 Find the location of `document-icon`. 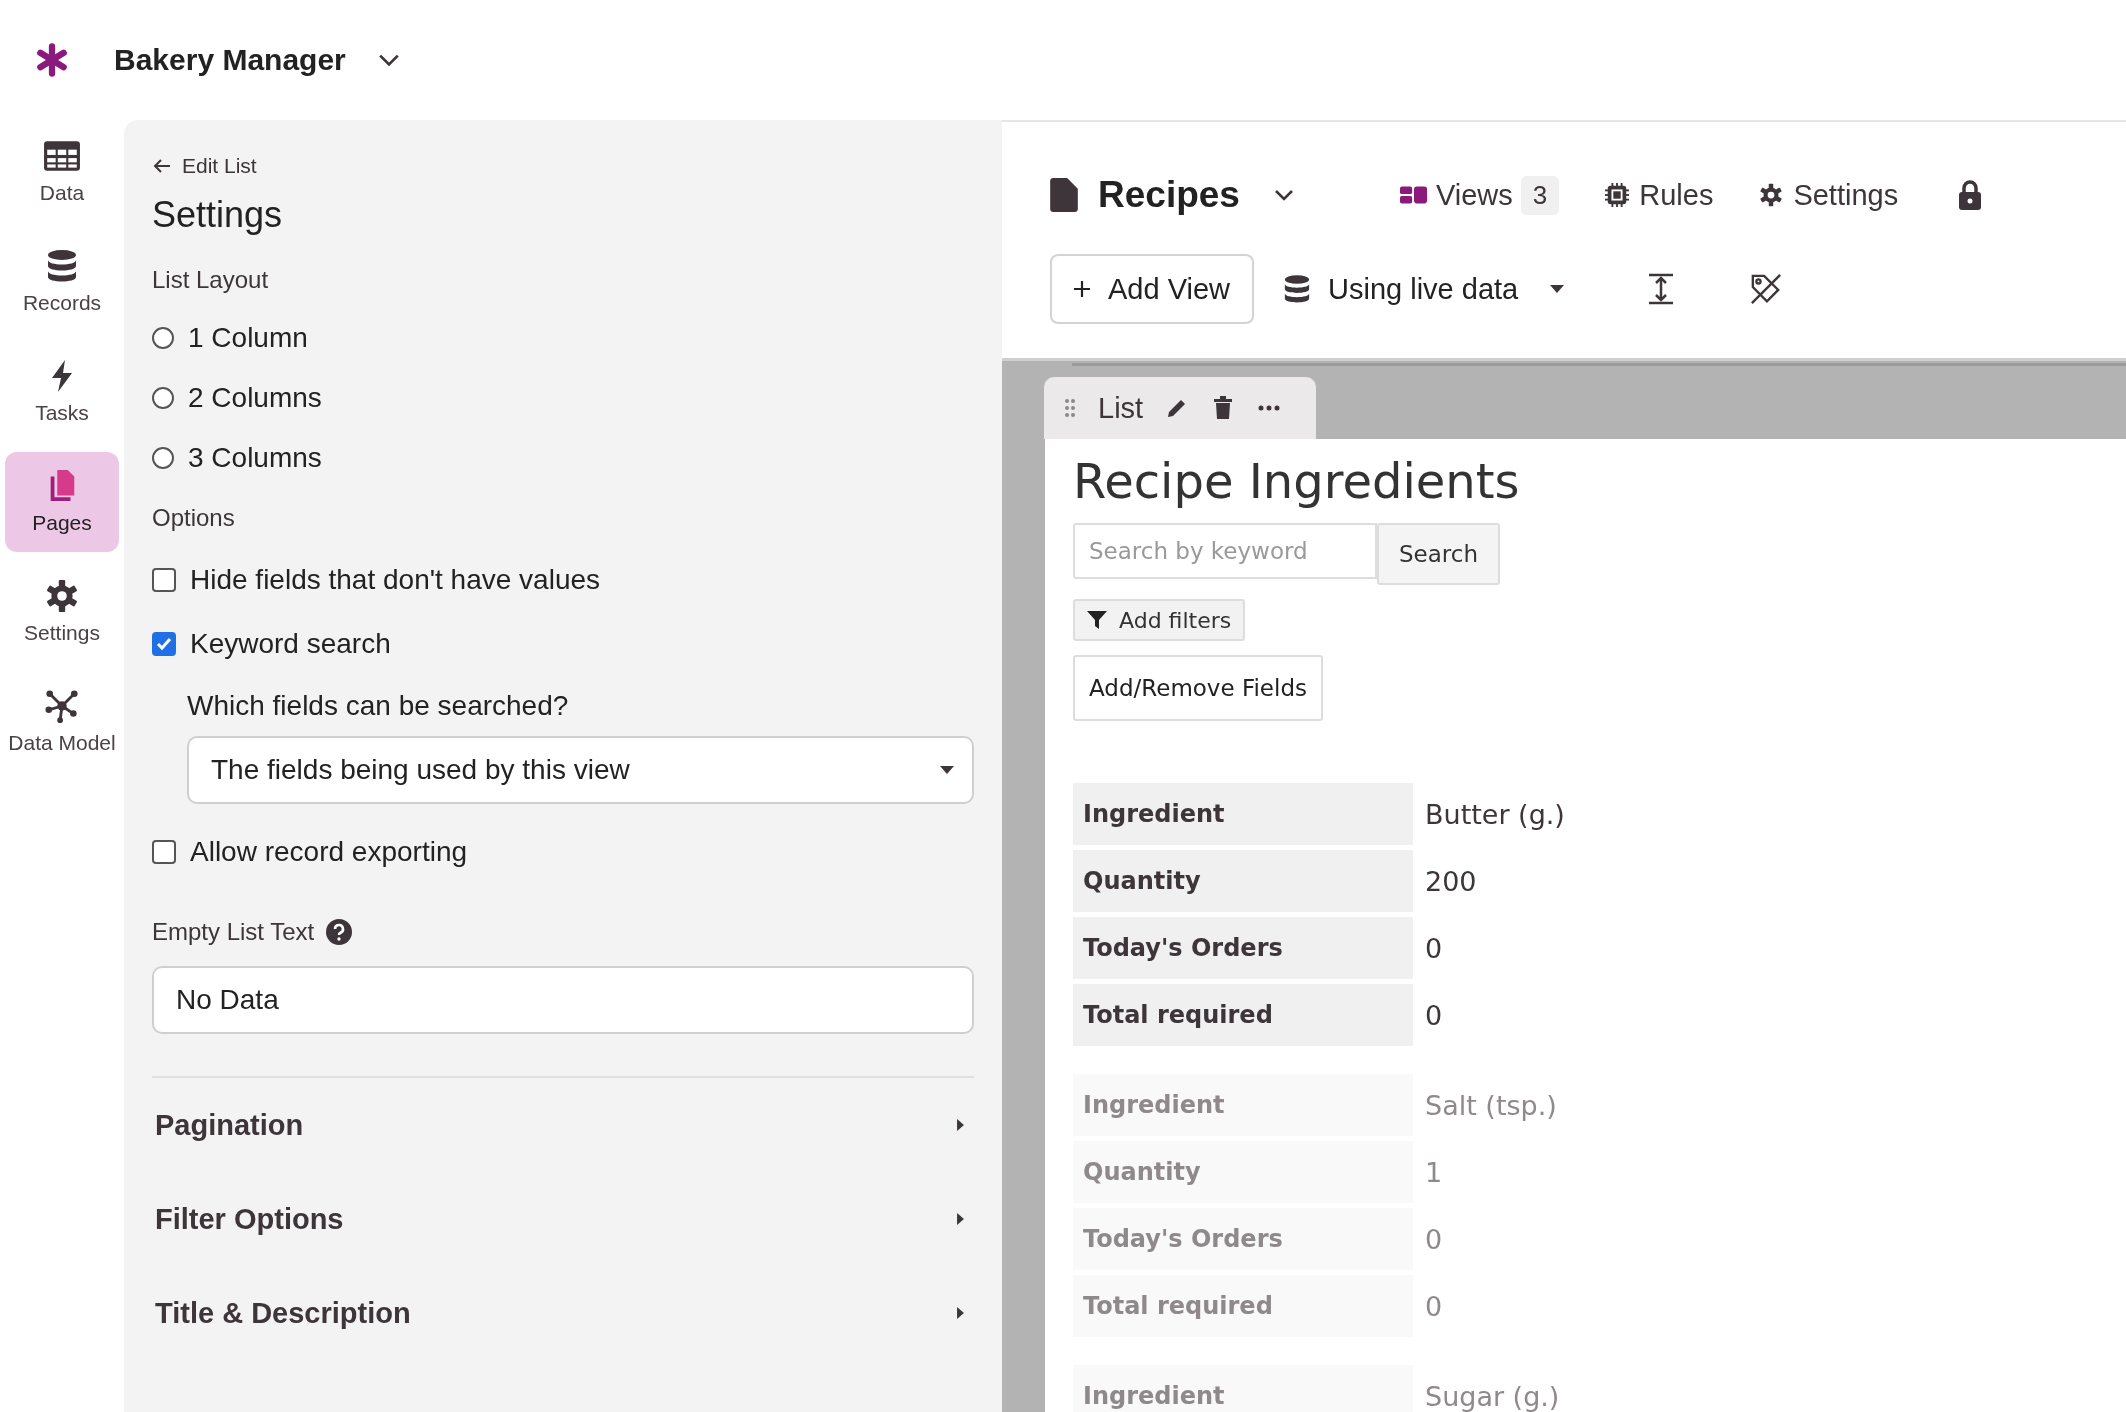

document-icon is located at coordinates (1064, 195).